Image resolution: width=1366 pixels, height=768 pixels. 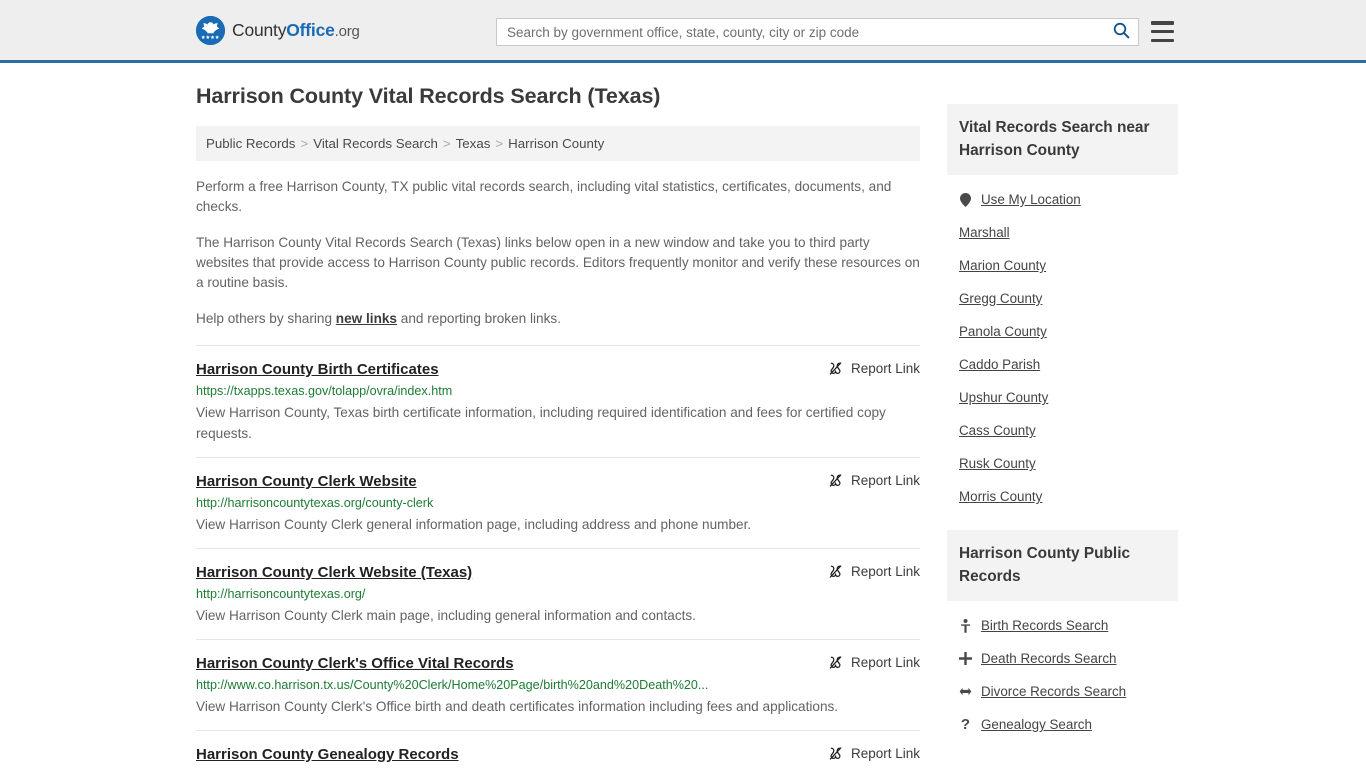 What do you see at coordinates (997, 463) in the screenshot?
I see `sidebar-link-label: Rusk County` at bounding box center [997, 463].